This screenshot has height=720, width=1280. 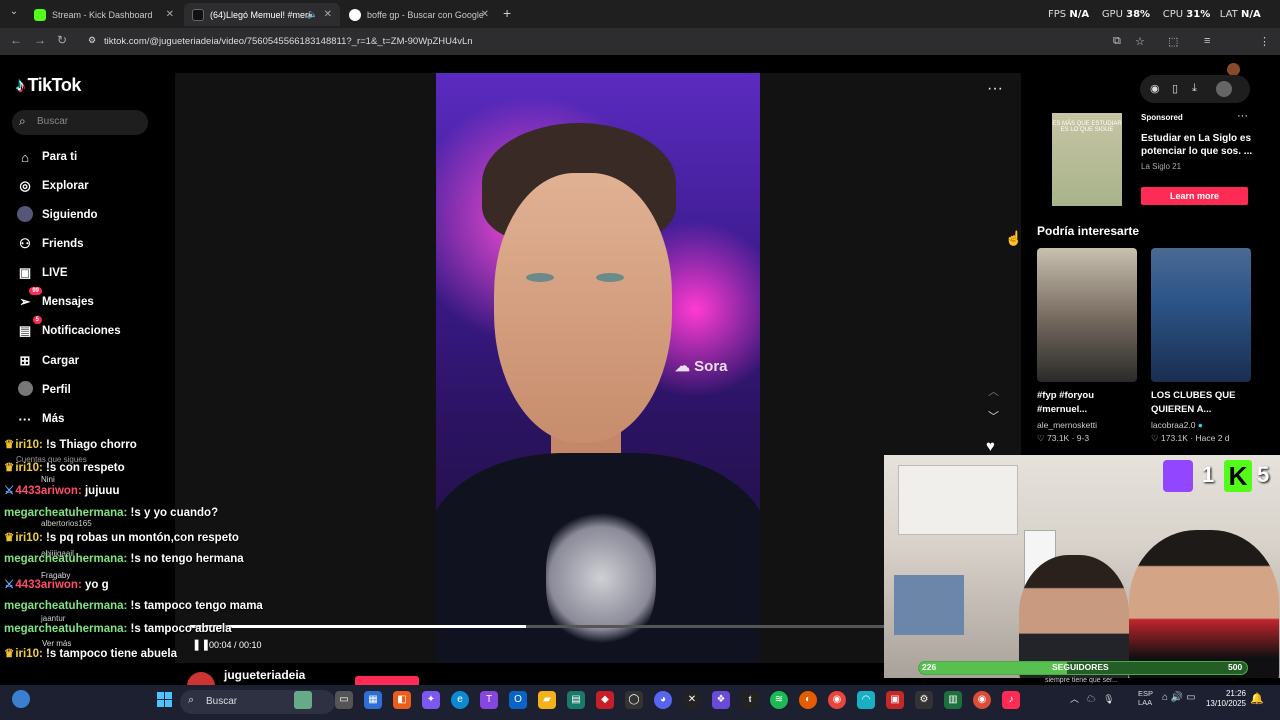 What do you see at coordinates (993, 416) in the screenshot?
I see `chevron-down-icon: ﹀` at bounding box center [993, 416].